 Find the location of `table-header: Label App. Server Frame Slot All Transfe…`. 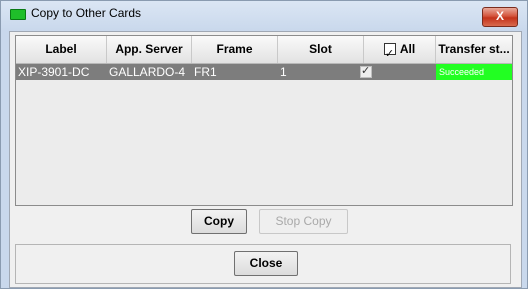

table-header: Label App. Server Frame Slot All Transfe… is located at coordinates (264, 50).